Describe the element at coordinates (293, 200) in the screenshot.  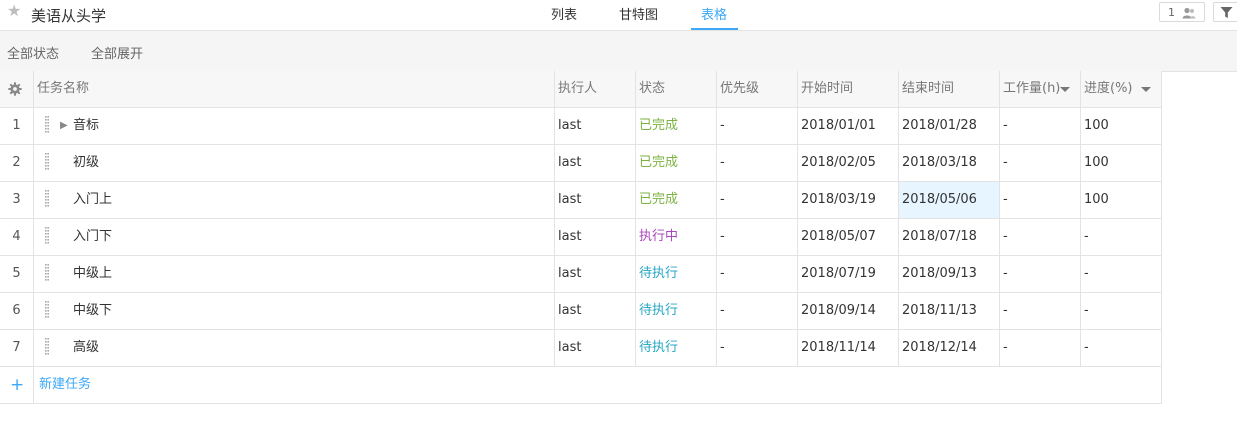
I see `task-name-cell: 入门上` at that location.